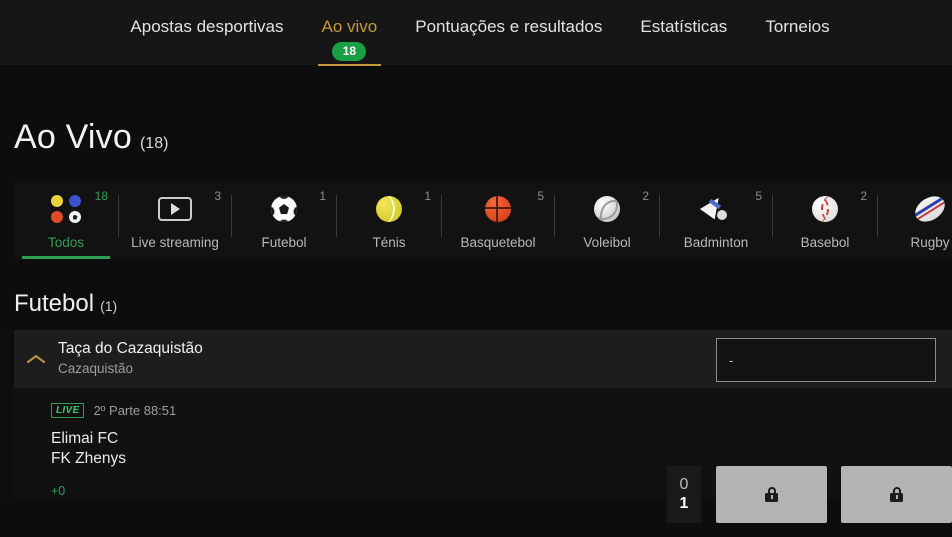  What do you see at coordinates (36, 359) in the screenshot?
I see `chevron-up-icon` at bounding box center [36, 359].